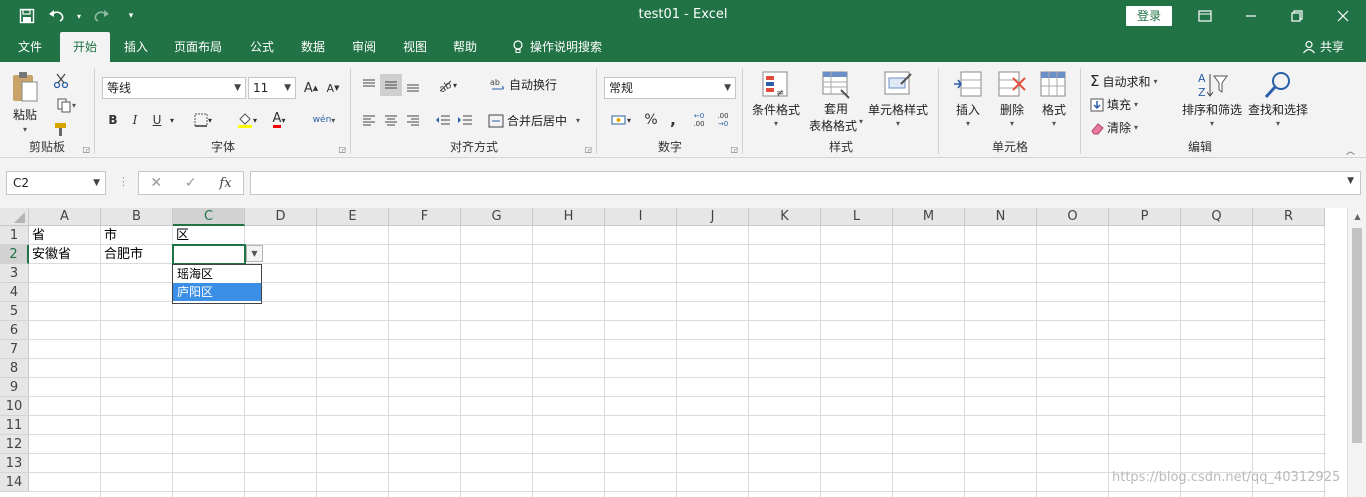  Describe the element at coordinates (172, 120) in the screenshot. I see `underline-dropdown-icon: ▾` at that location.